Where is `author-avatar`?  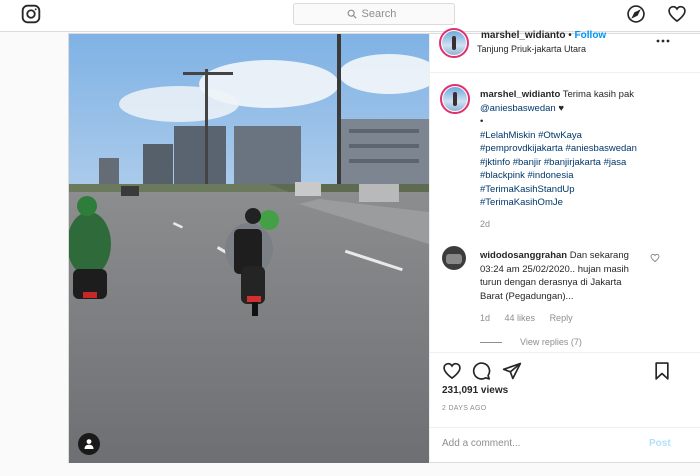
author-avatar is located at coordinates (454, 43).